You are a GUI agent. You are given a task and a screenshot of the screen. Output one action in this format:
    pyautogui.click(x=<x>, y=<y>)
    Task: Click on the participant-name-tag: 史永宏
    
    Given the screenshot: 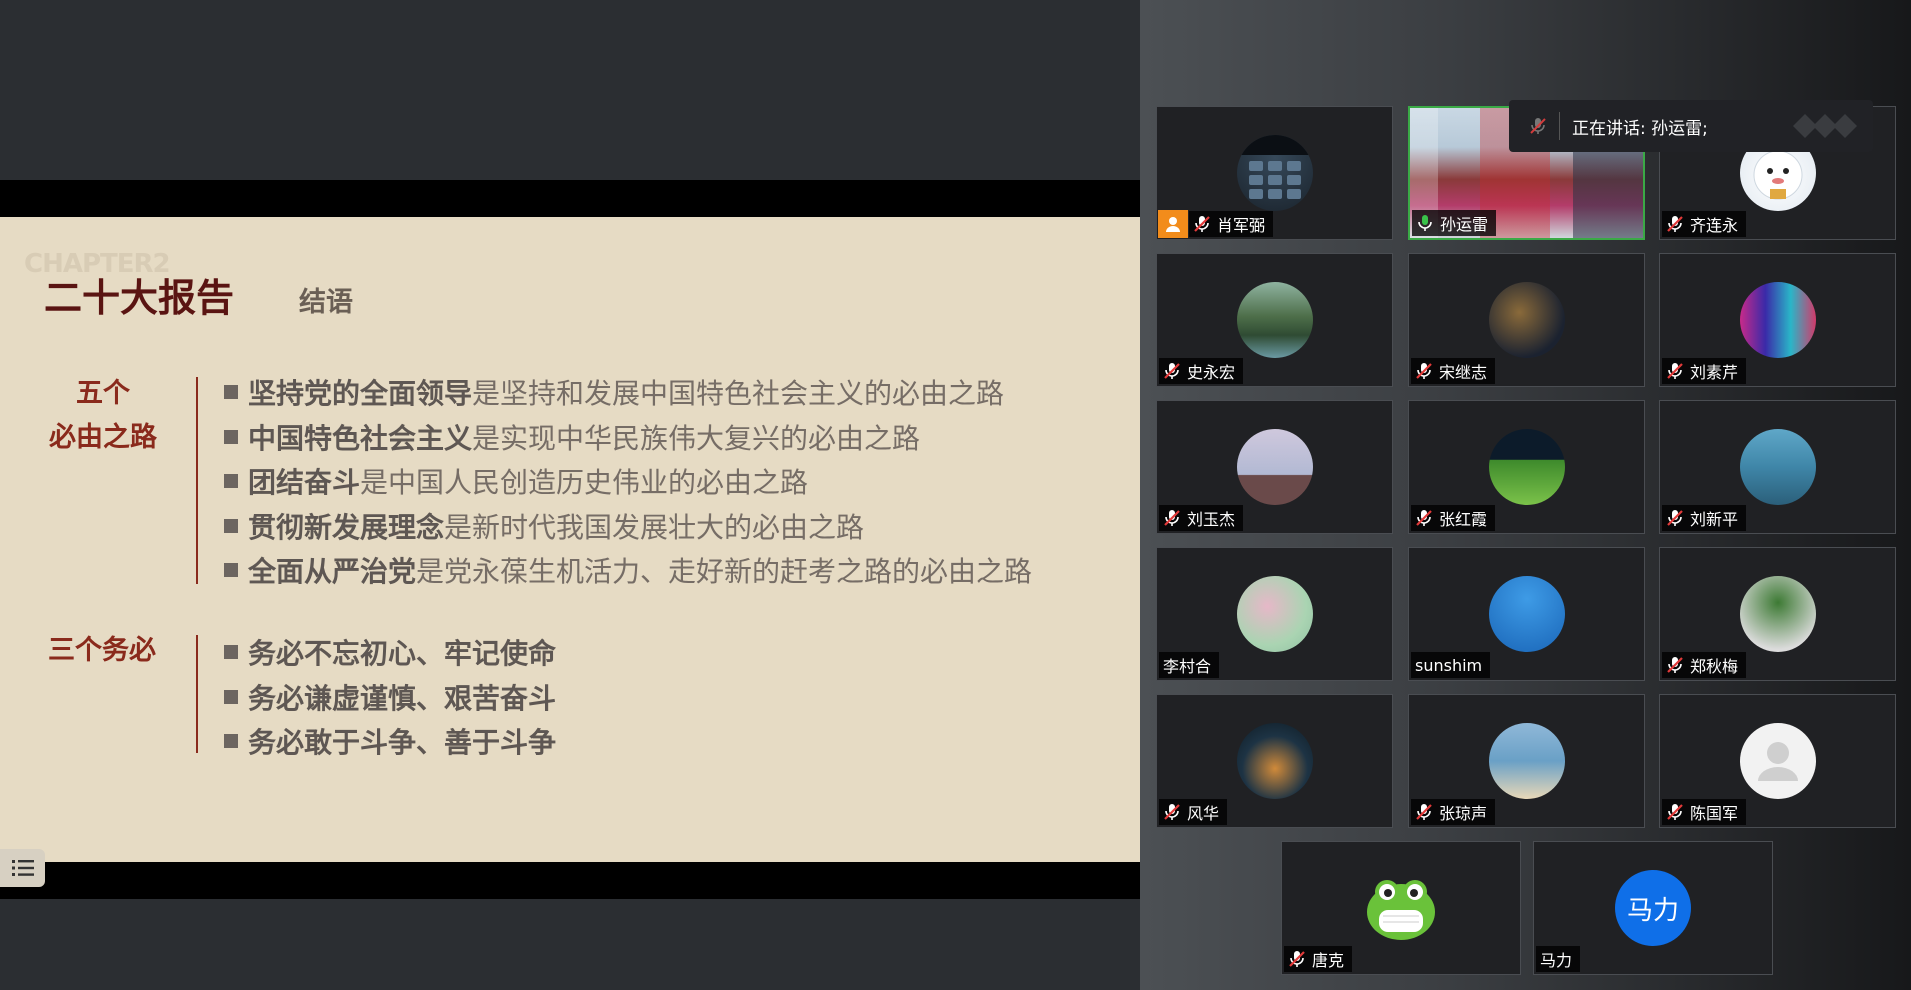 What is the action you would take?
    pyautogui.click(x=1201, y=371)
    